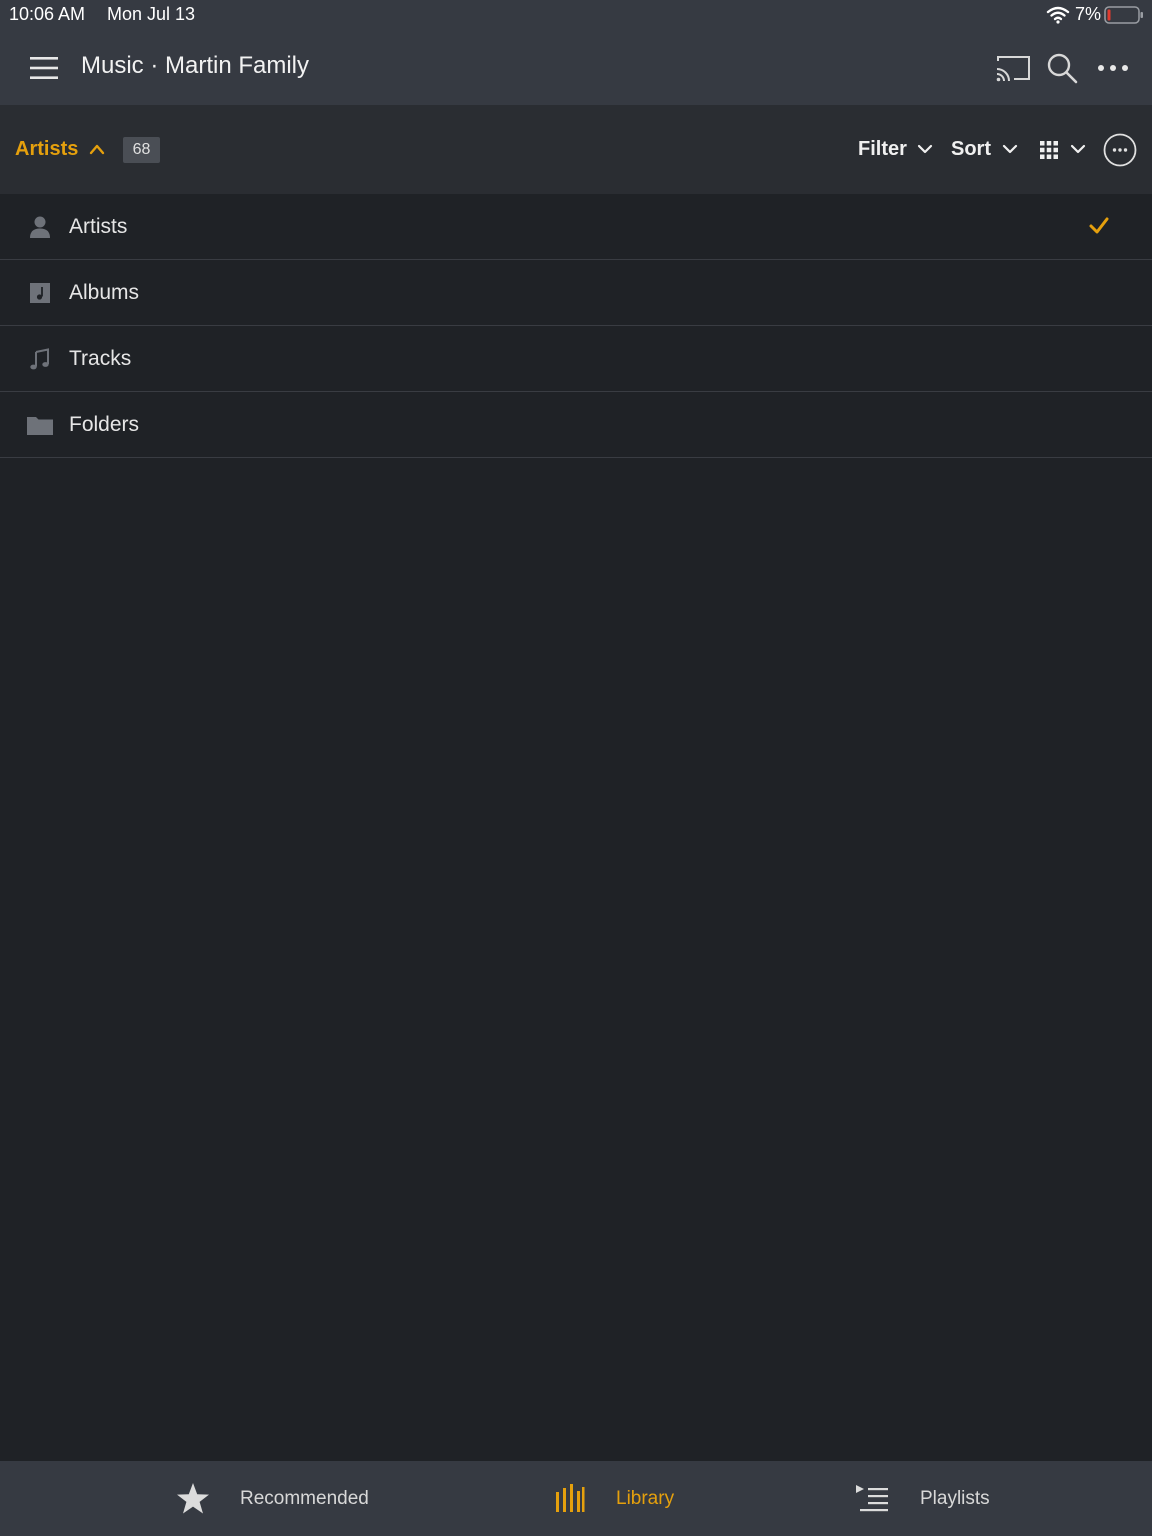 The width and height of the screenshot is (1152, 1536). What do you see at coordinates (1058, 15) in the screenshot?
I see `wifi-icon` at bounding box center [1058, 15].